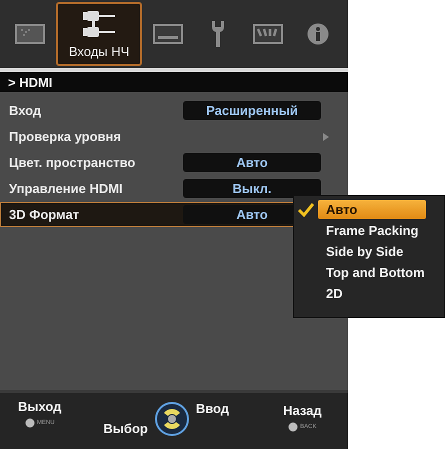 This screenshot has width=445, height=449. I want to click on setting-label: Управление HDMI, so click(66, 188).